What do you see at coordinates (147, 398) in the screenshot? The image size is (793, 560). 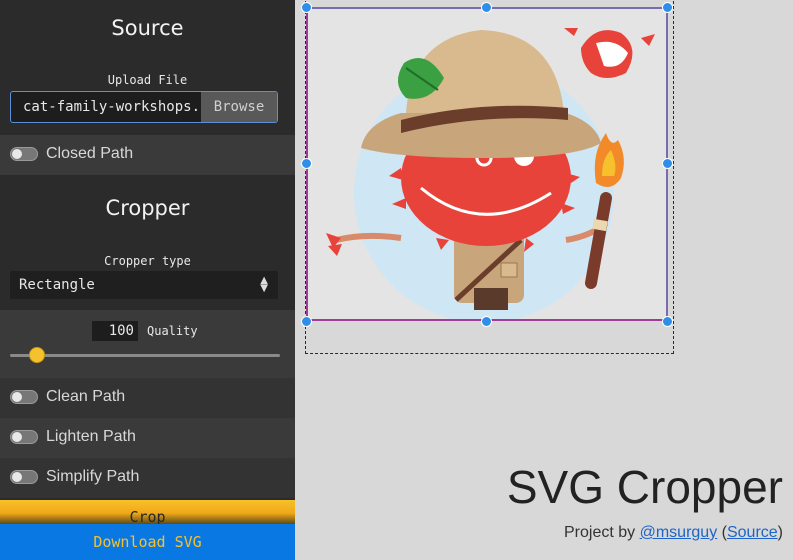 I see `clean-path-row: Clean Path` at bounding box center [147, 398].